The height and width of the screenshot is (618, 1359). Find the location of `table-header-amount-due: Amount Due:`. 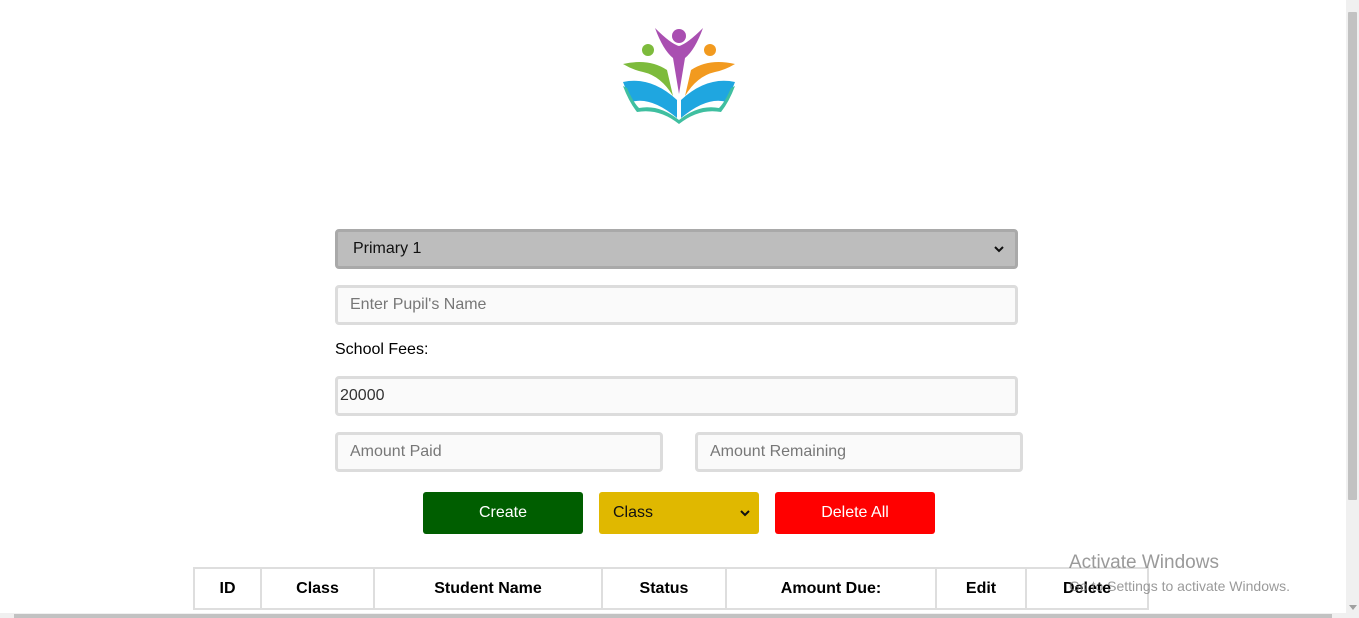

table-header-amount-due: Amount Due: is located at coordinates (832, 588).